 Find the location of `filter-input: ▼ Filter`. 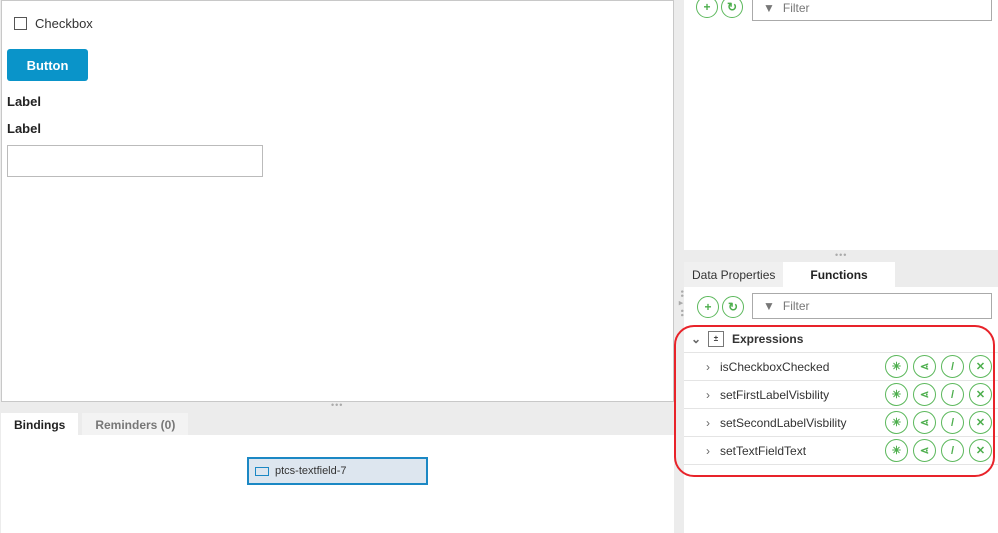

filter-input: ▼ Filter is located at coordinates (872, 306).